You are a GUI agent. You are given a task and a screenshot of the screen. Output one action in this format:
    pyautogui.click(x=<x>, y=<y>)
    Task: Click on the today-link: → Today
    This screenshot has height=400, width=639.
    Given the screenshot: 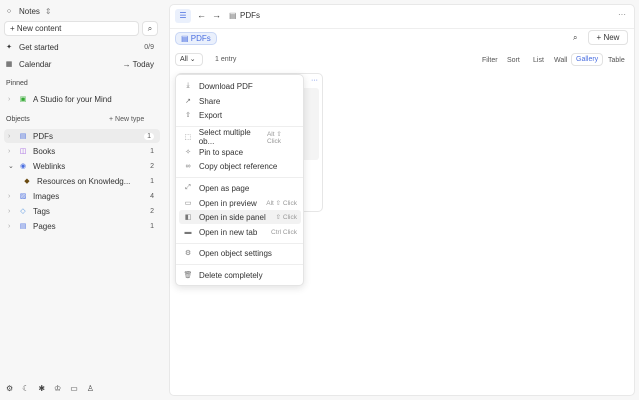 What is the action you would take?
    pyautogui.click(x=138, y=64)
    